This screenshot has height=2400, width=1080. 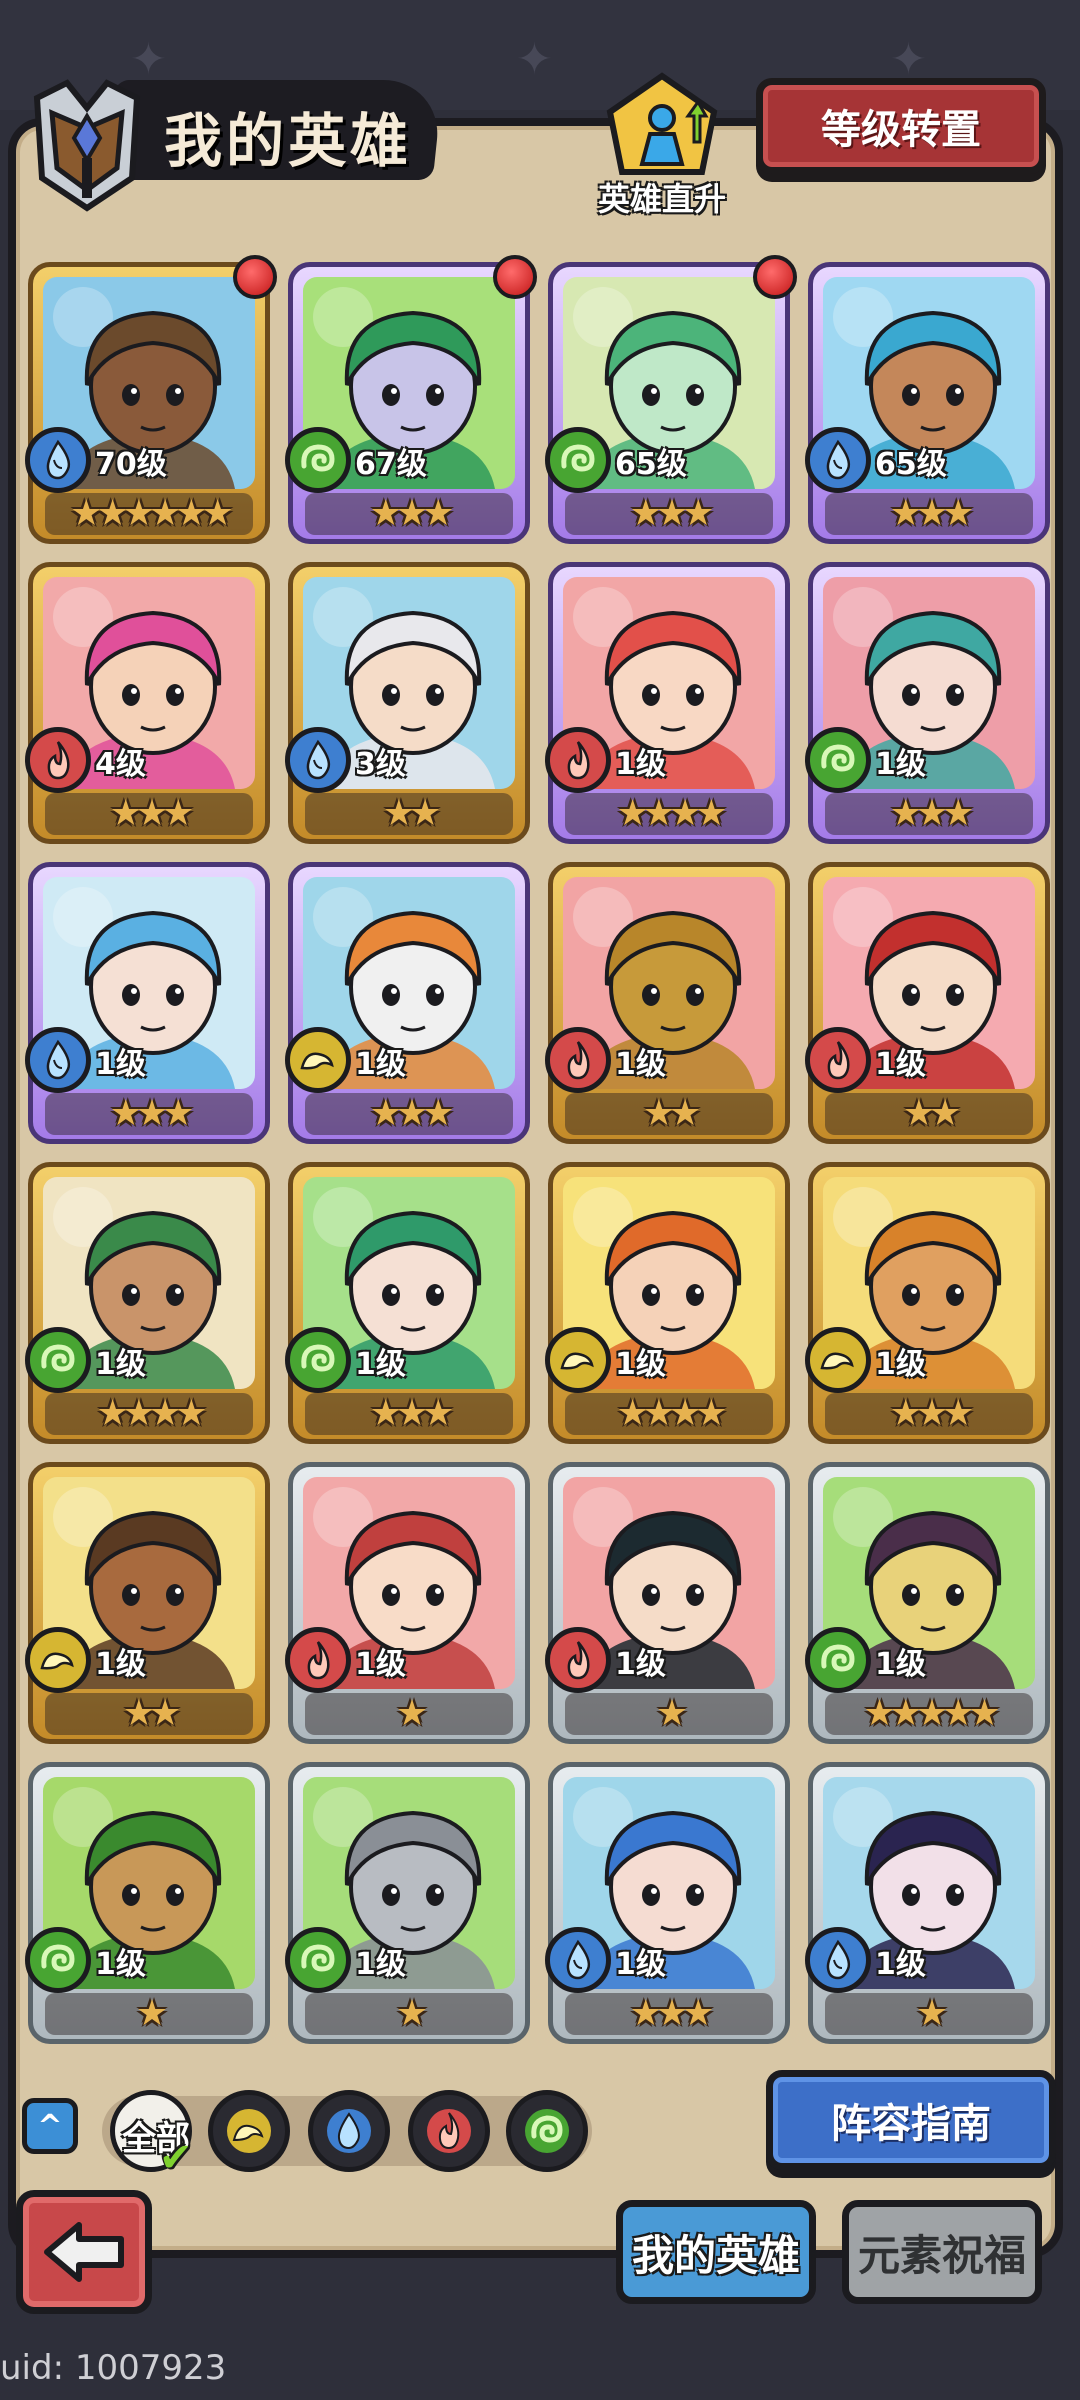 I want to click on lineup-guide-button: 阵容指南, so click(x=911, y=2120).